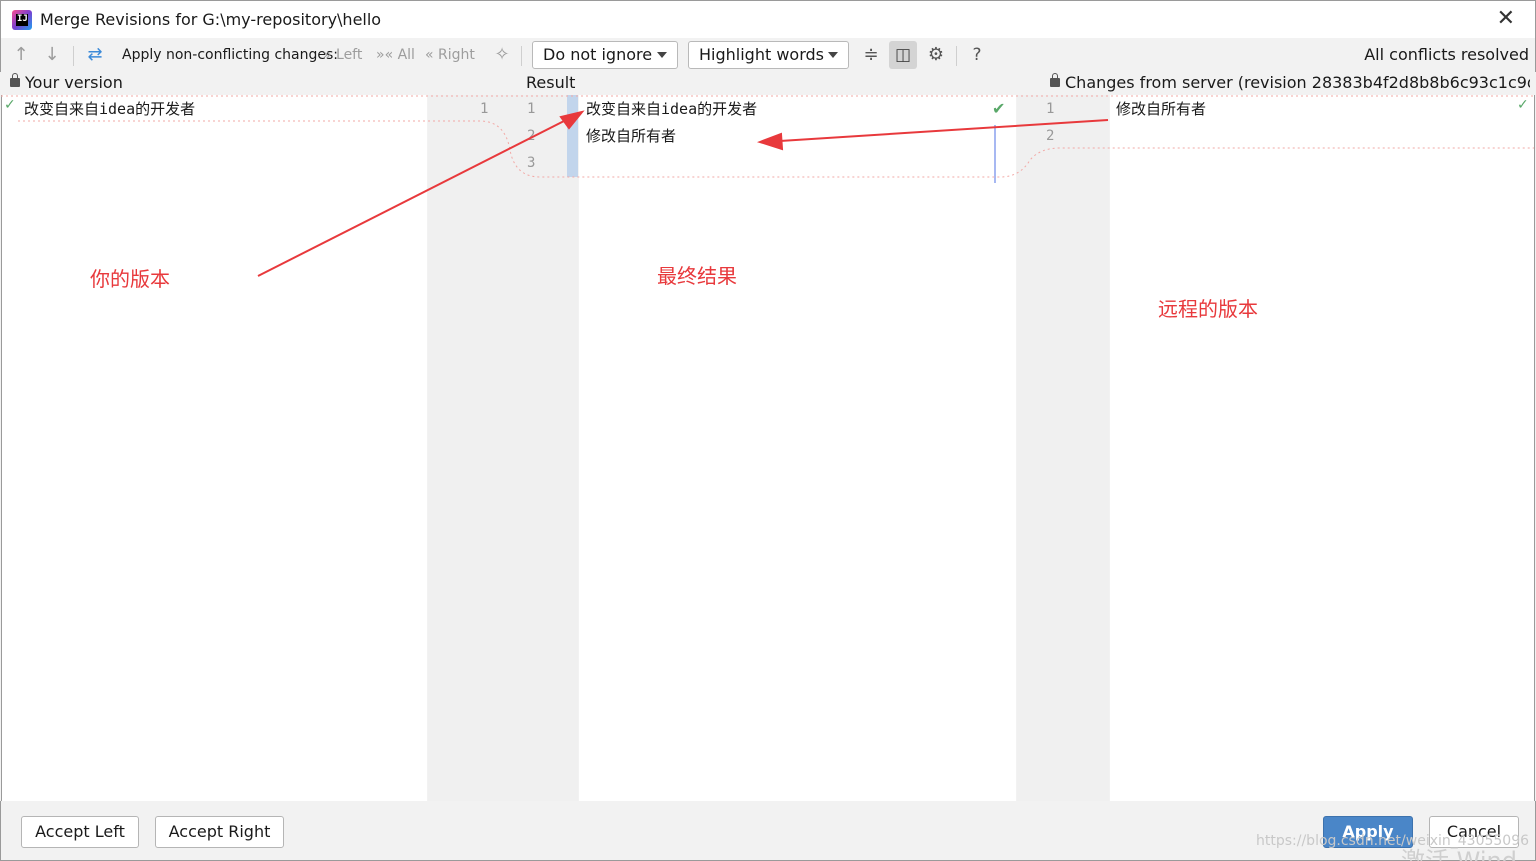 The image size is (1536, 861). Describe the element at coordinates (936, 55) in the screenshot. I see `gear-icon: ⚙` at that location.